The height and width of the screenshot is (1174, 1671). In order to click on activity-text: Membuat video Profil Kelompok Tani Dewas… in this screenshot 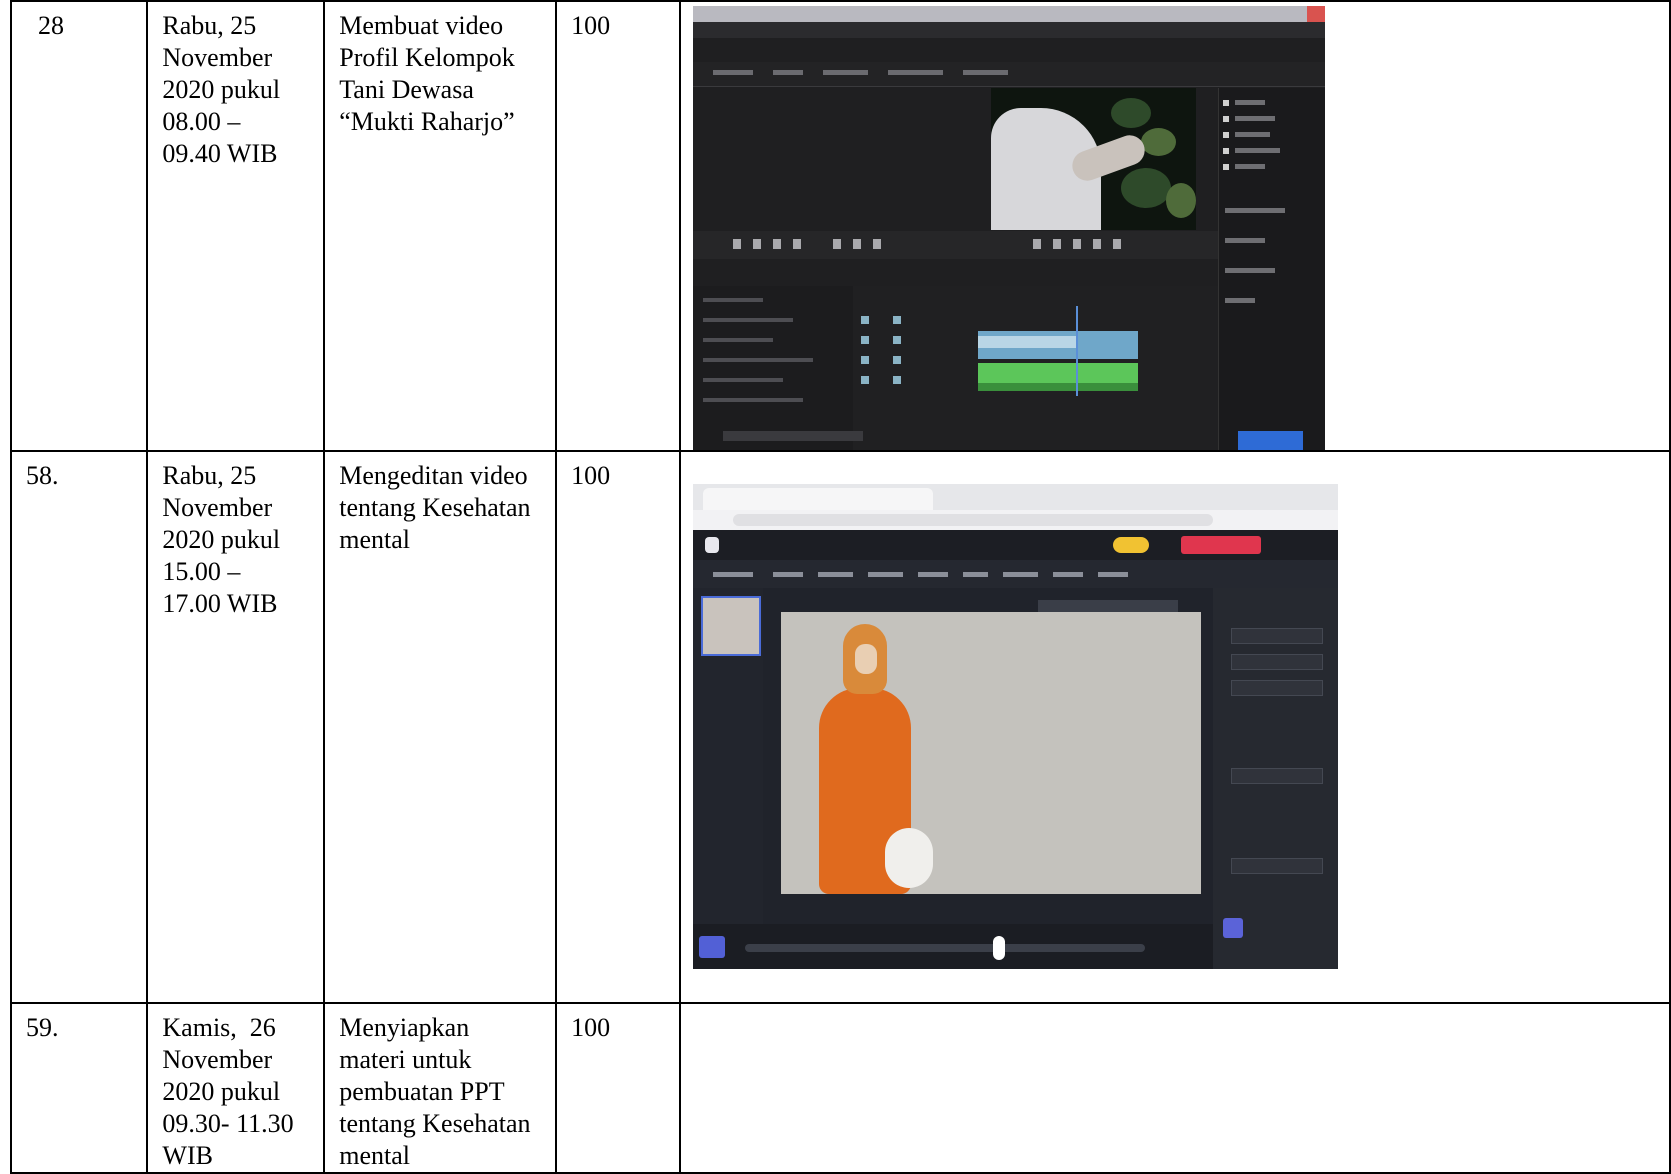, I will do `click(440, 70)`.